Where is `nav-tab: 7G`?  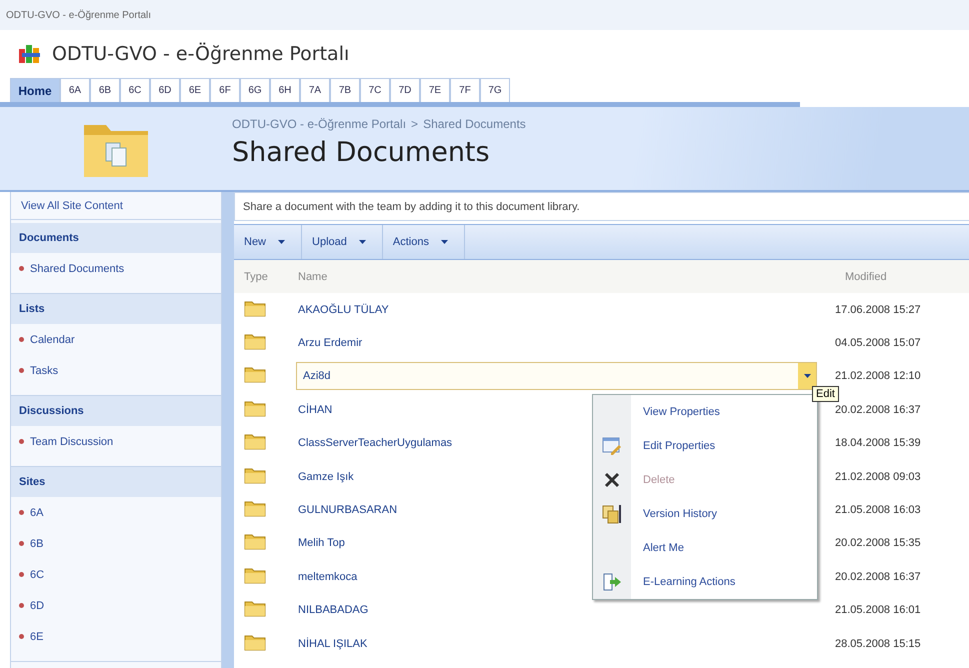
nav-tab: 7G is located at coordinates (495, 90).